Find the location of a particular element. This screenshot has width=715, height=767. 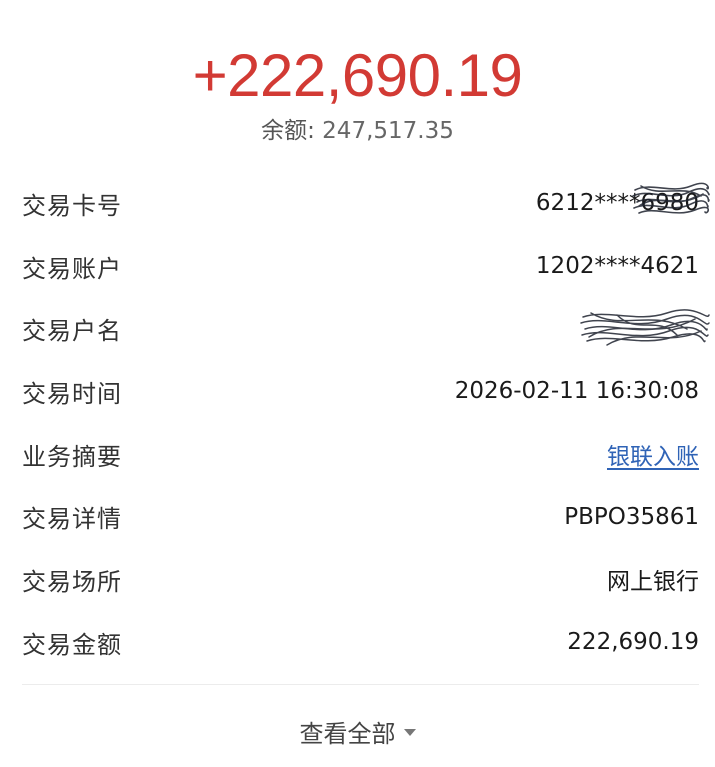

account-name-label: 交易户名 is located at coordinates (72, 331).